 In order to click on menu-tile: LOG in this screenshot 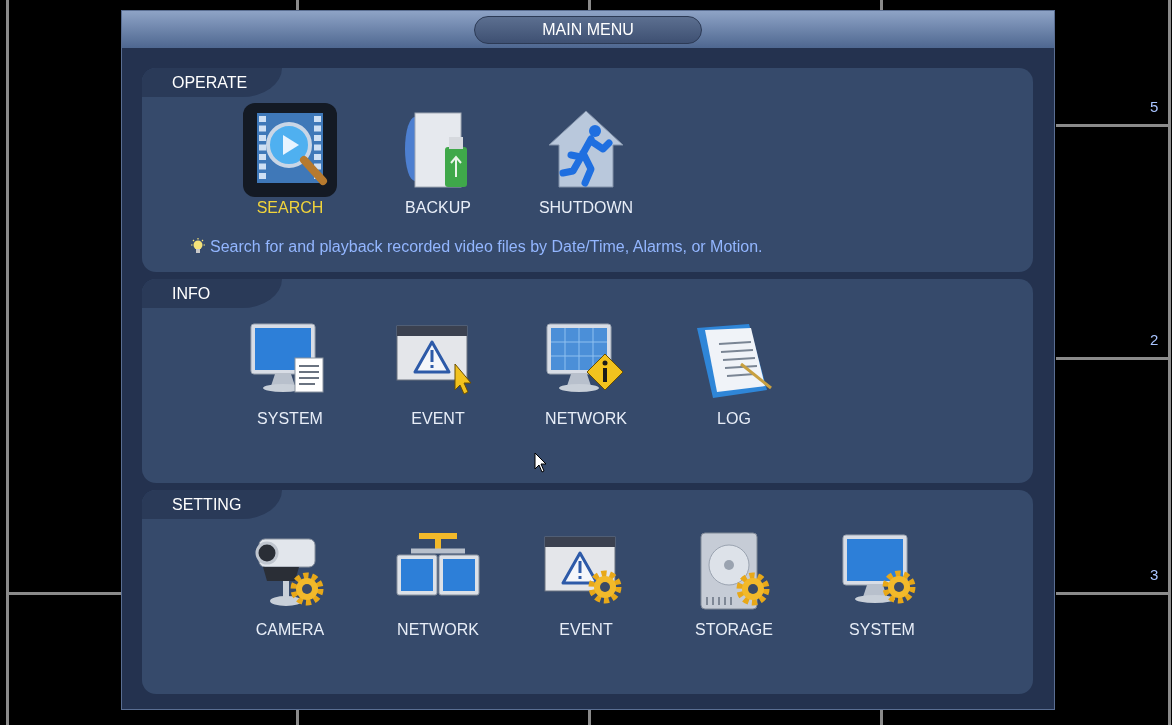, I will do `click(734, 371)`.